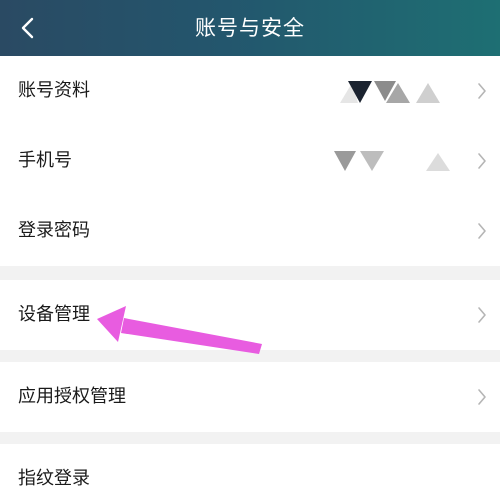 This screenshot has height=500, width=500. I want to click on page-title: 账号与安全, so click(250, 28).